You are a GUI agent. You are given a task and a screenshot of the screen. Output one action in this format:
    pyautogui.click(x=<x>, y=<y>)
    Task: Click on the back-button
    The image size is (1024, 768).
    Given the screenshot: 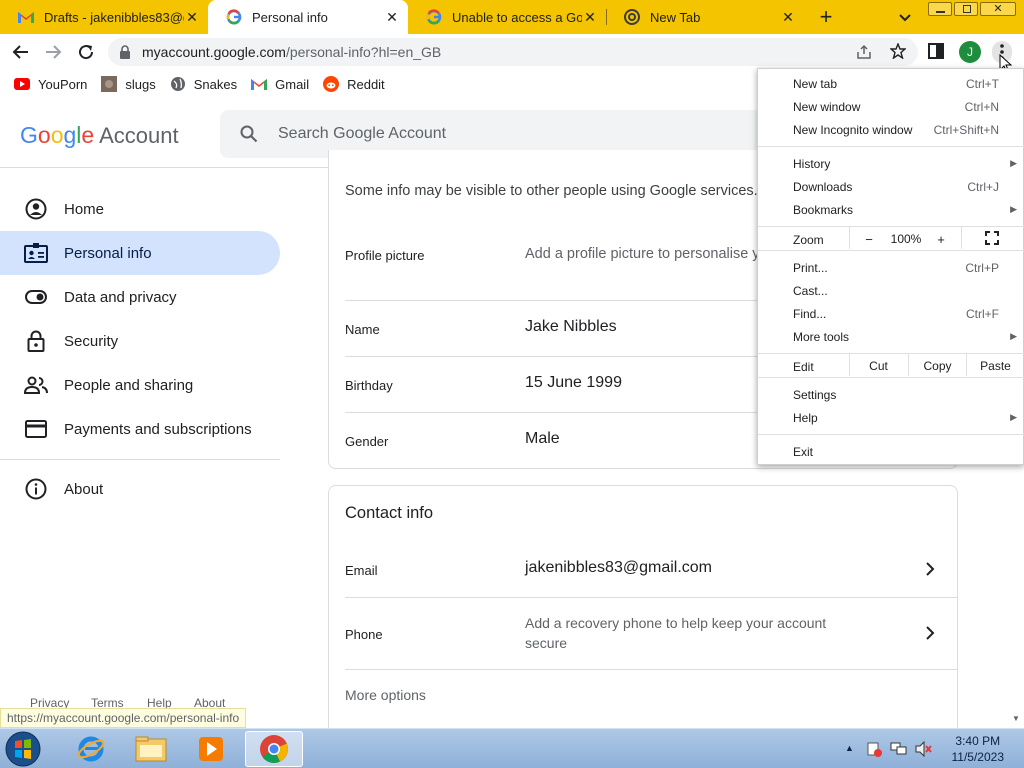 What is the action you would take?
    pyautogui.click(x=21, y=52)
    